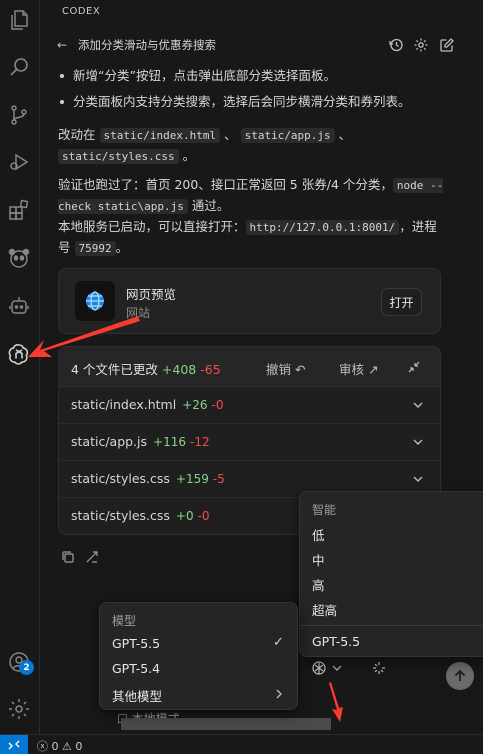  Describe the element at coordinates (151, 294) in the screenshot. I see `preview-title: 网页预览` at that location.